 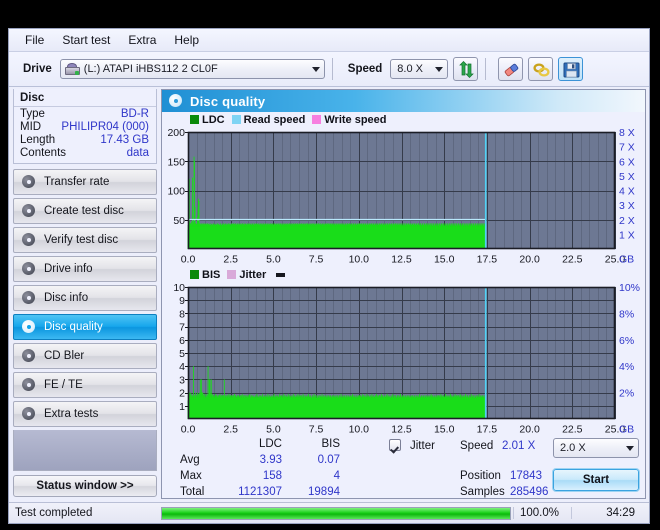 I want to click on sidebar-item-fe-te: FE / TE, so click(x=85, y=385).